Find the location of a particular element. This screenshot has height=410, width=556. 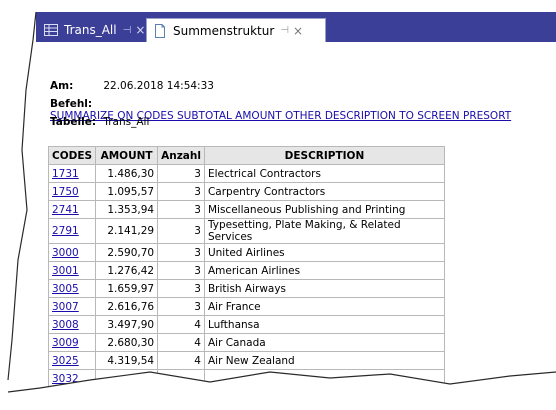

code-link: 3001 is located at coordinates (65, 271).